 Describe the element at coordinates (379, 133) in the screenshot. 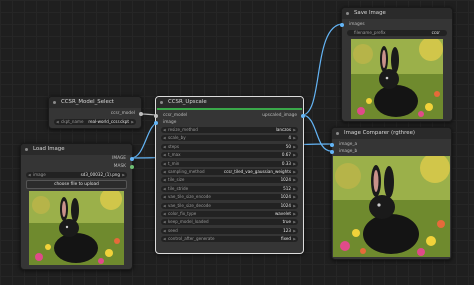

I see `image-comparer-title: Image Comparer (rgthree)` at that location.